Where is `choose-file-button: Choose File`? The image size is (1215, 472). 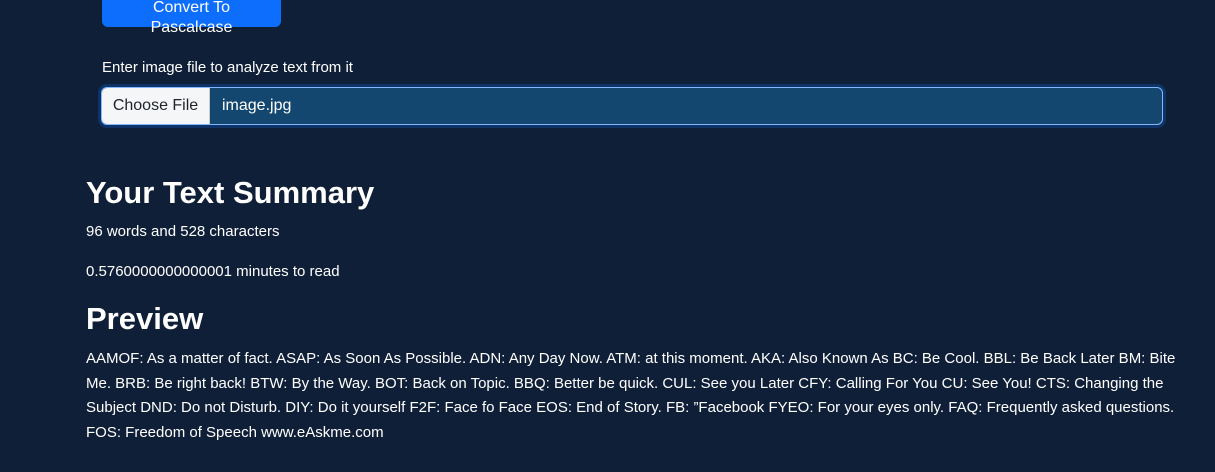
choose-file-button: Choose File is located at coordinates (156, 106).